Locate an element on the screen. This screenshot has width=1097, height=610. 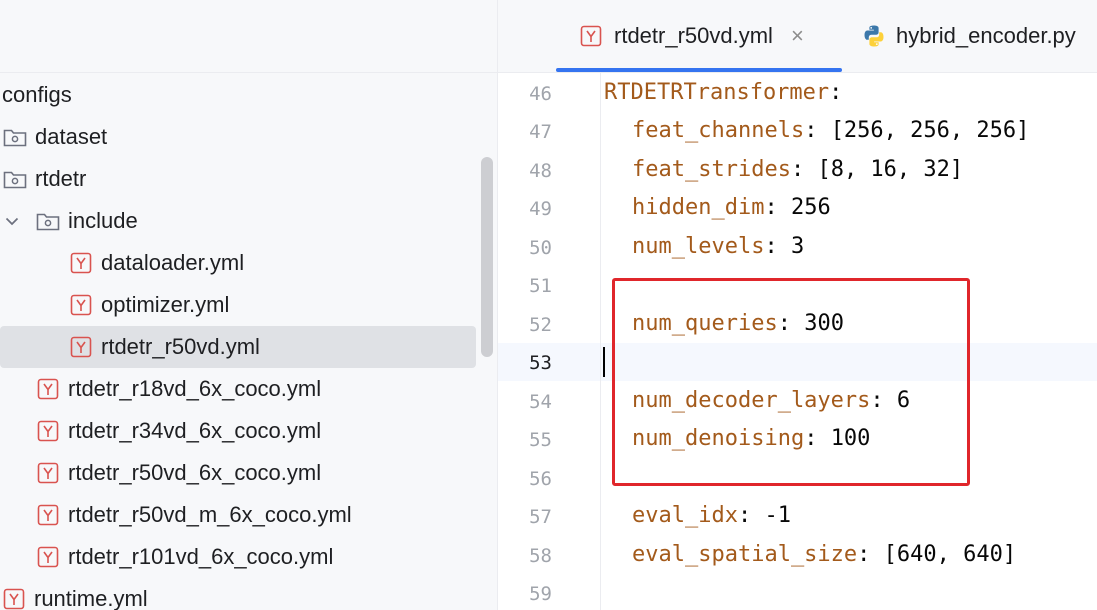
code-line: eval_idx: -1 is located at coordinates (711, 515).